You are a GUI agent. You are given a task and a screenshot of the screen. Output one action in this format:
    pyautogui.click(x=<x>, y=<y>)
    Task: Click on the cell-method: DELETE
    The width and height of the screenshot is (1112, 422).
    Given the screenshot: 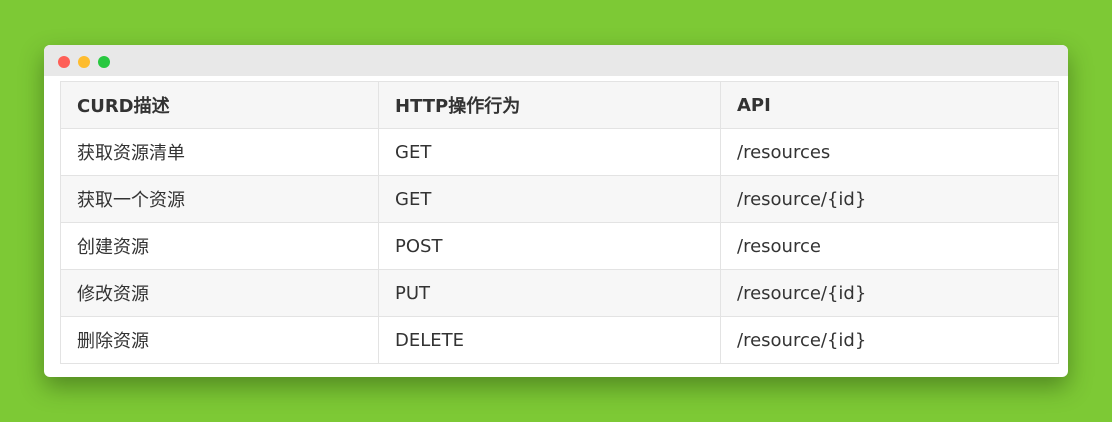 What is the action you would take?
    pyautogui.click(x=549, y=340)
    